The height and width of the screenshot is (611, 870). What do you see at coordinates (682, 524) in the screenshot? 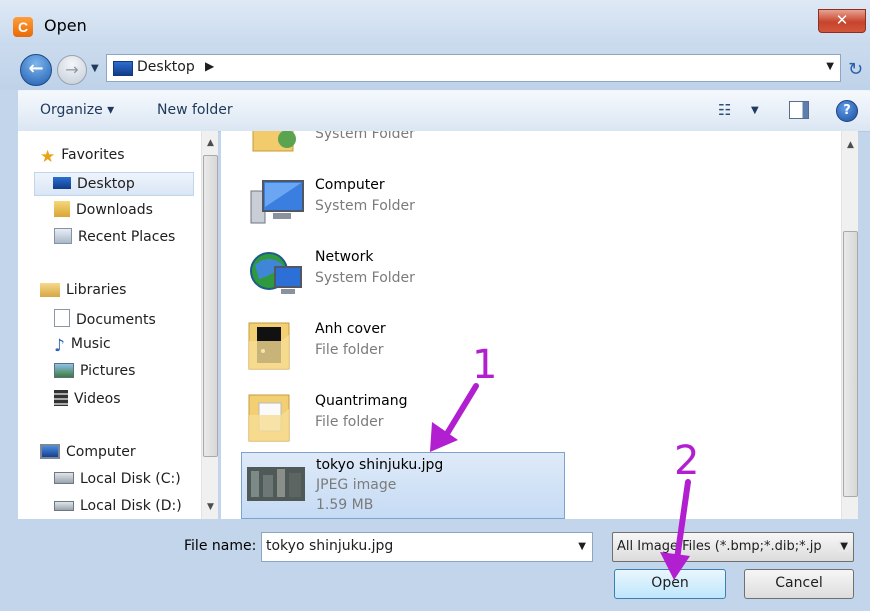
I see `arrow-2-line` at bounding box center [682, 524].